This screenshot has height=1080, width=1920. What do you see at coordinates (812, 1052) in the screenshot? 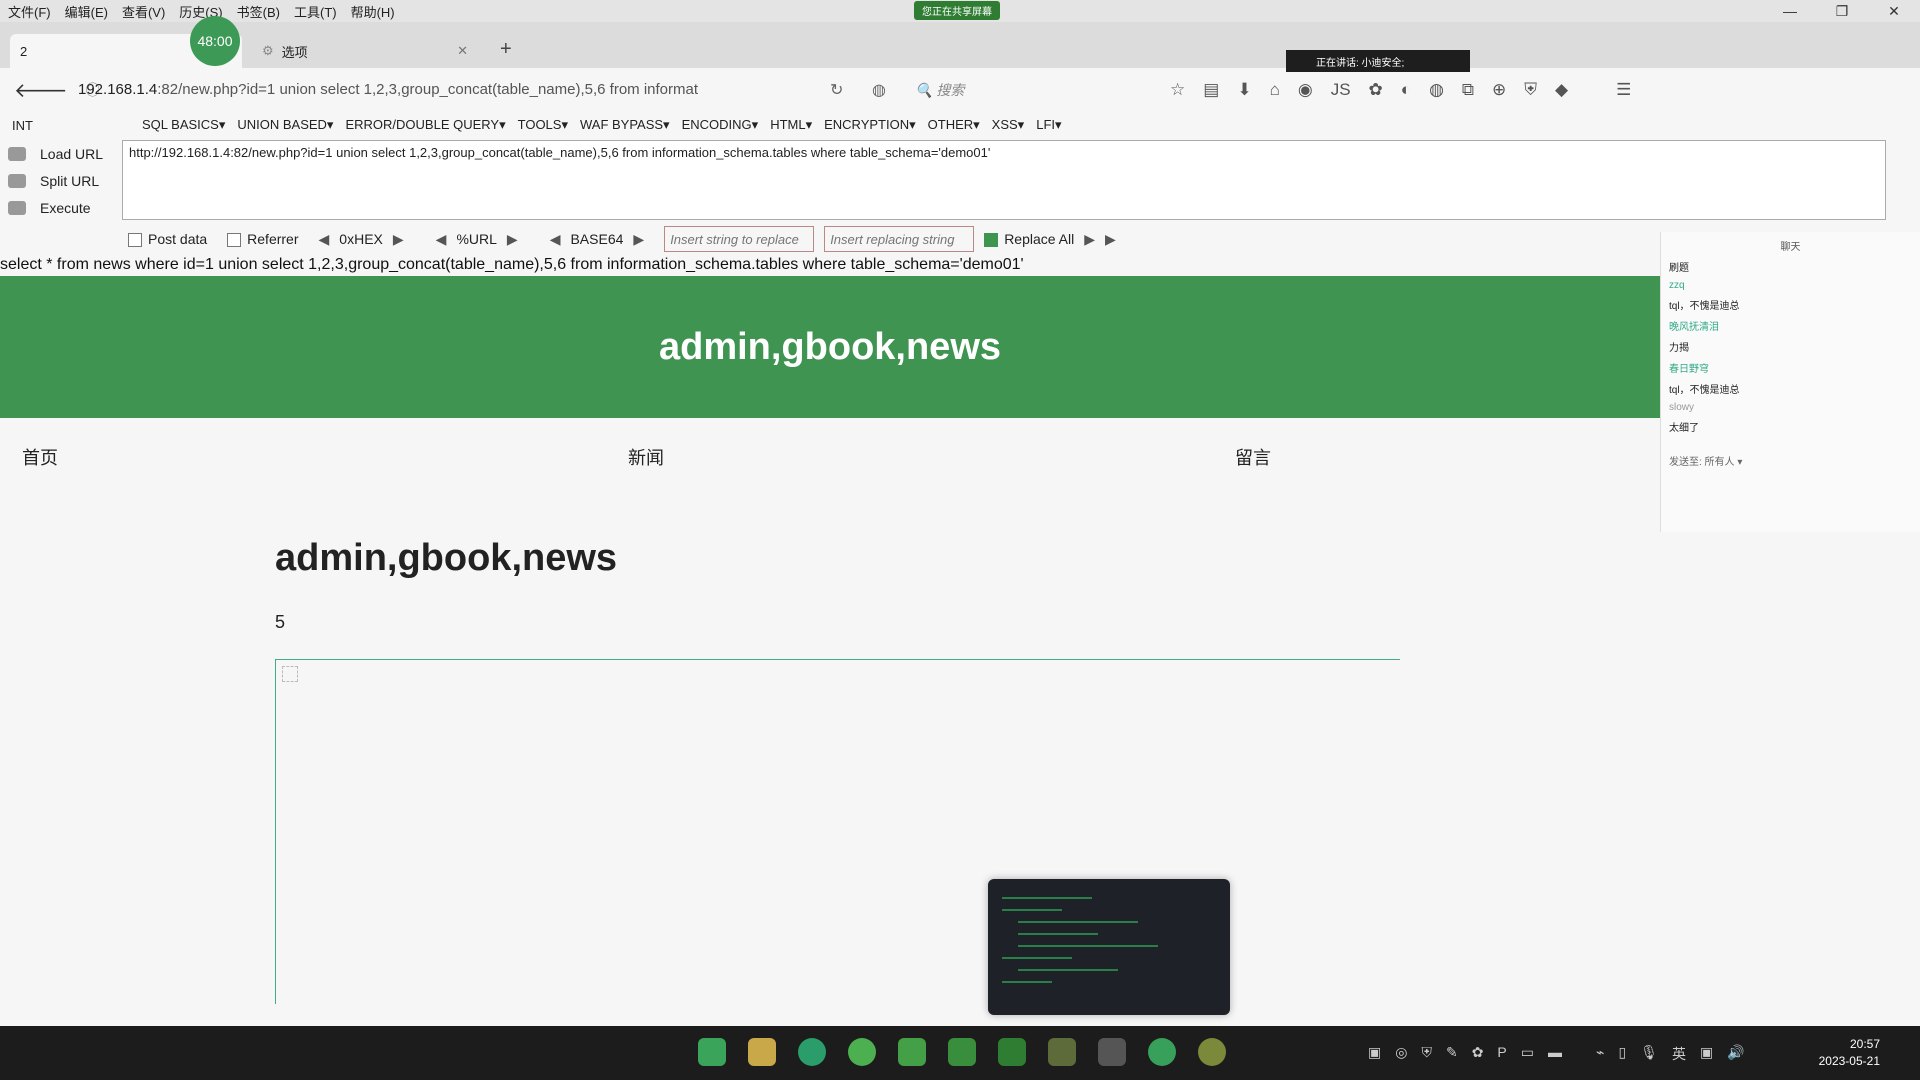
I see `edge-icon` at bounding box center [812, 1052].